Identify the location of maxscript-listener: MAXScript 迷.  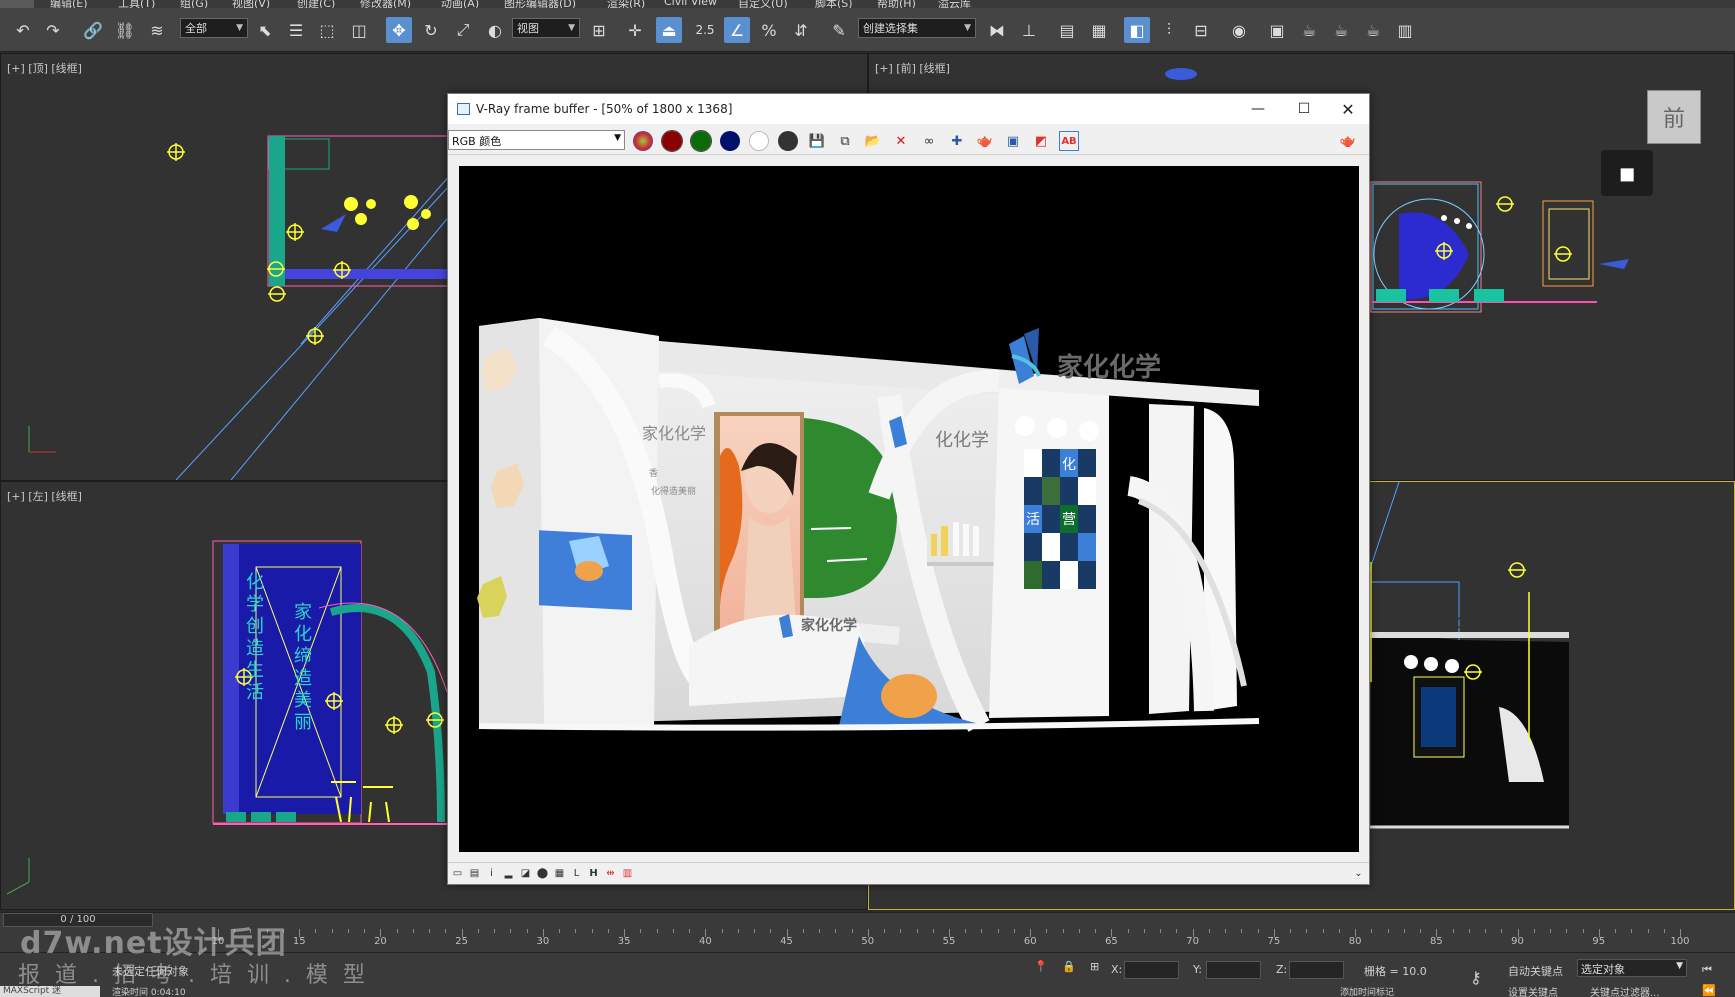
(50, 991).